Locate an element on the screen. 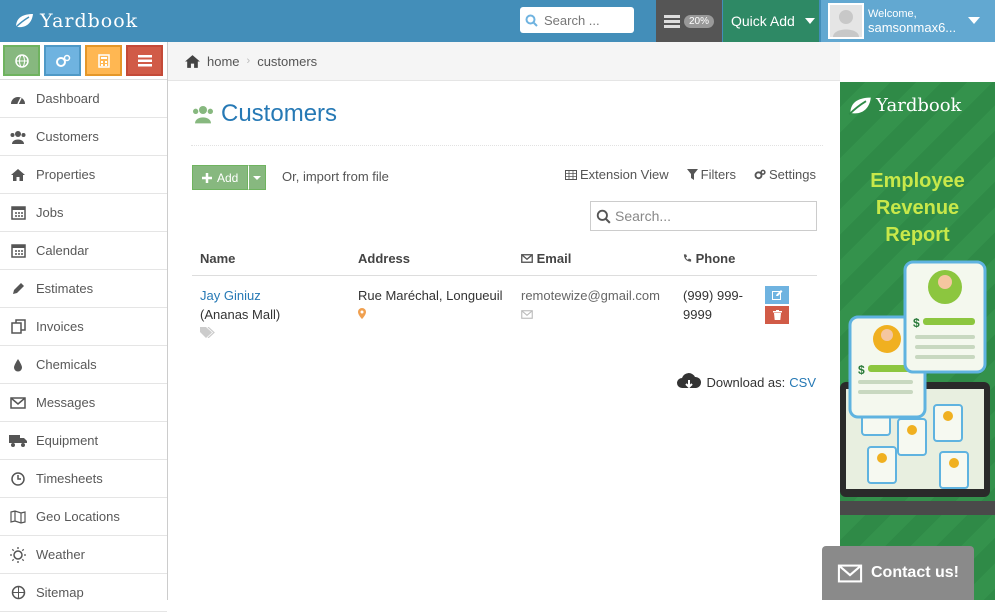  add-customer-button: Add is located at coordinates (220, 177).